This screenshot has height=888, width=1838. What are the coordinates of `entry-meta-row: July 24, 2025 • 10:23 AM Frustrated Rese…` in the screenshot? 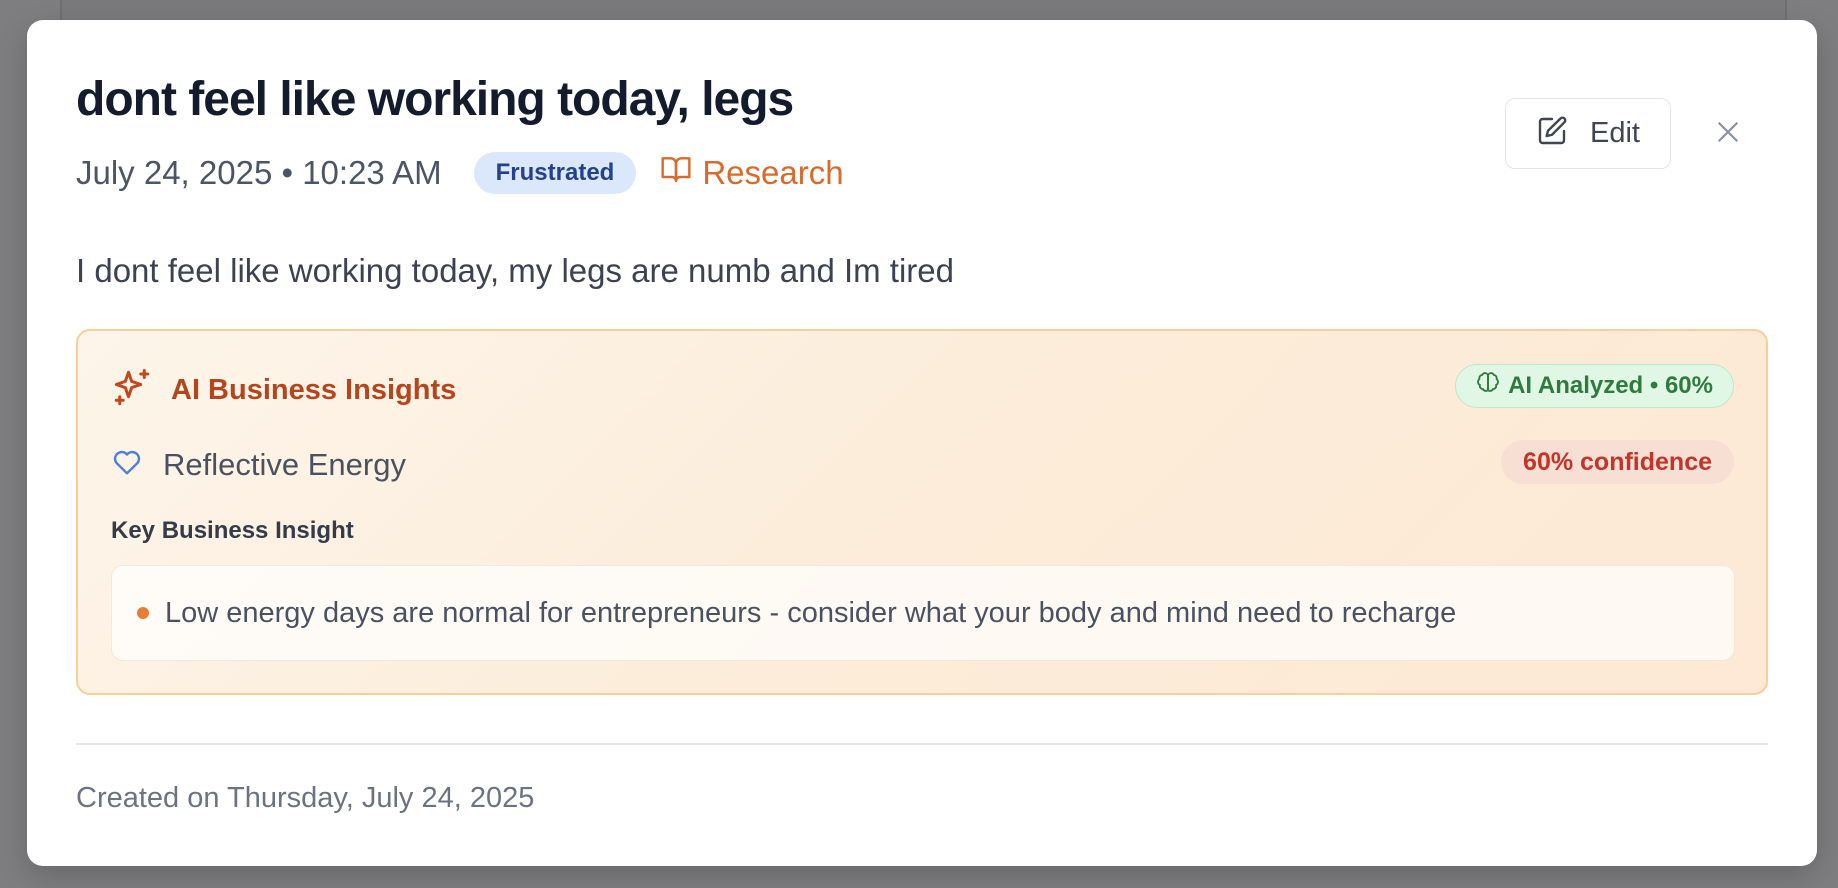 It's located at (460, 173).